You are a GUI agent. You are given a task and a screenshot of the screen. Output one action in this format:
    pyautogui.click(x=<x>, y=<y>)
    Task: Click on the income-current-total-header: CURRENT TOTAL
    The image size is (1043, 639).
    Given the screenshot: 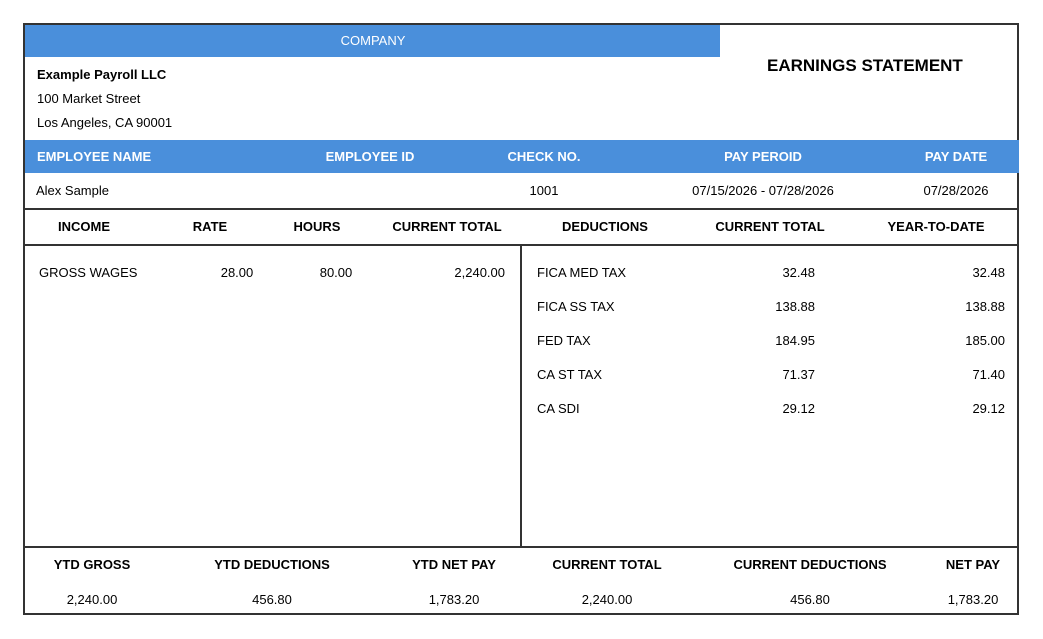 What is the action you would take?
    pyautogui.click(x=447, y=226)
    